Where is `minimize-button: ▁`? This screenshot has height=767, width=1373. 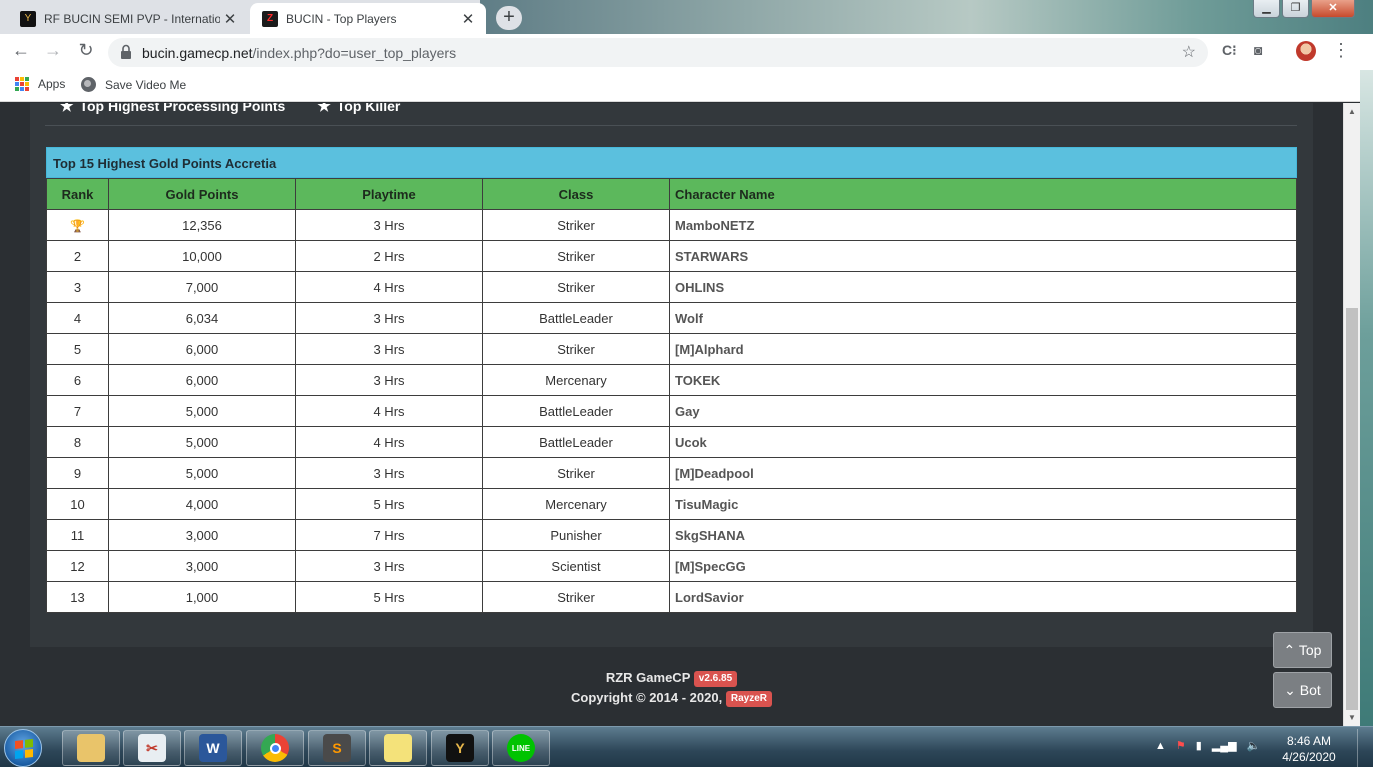
minimize-button: ▁ is located at coordinates (1266, 9).